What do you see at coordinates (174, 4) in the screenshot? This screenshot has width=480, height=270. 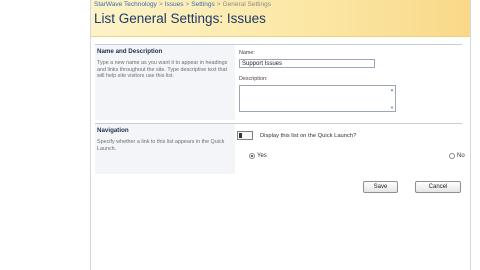 I see `breadcrumb-list: Issues` at bounding box center [174, 4].